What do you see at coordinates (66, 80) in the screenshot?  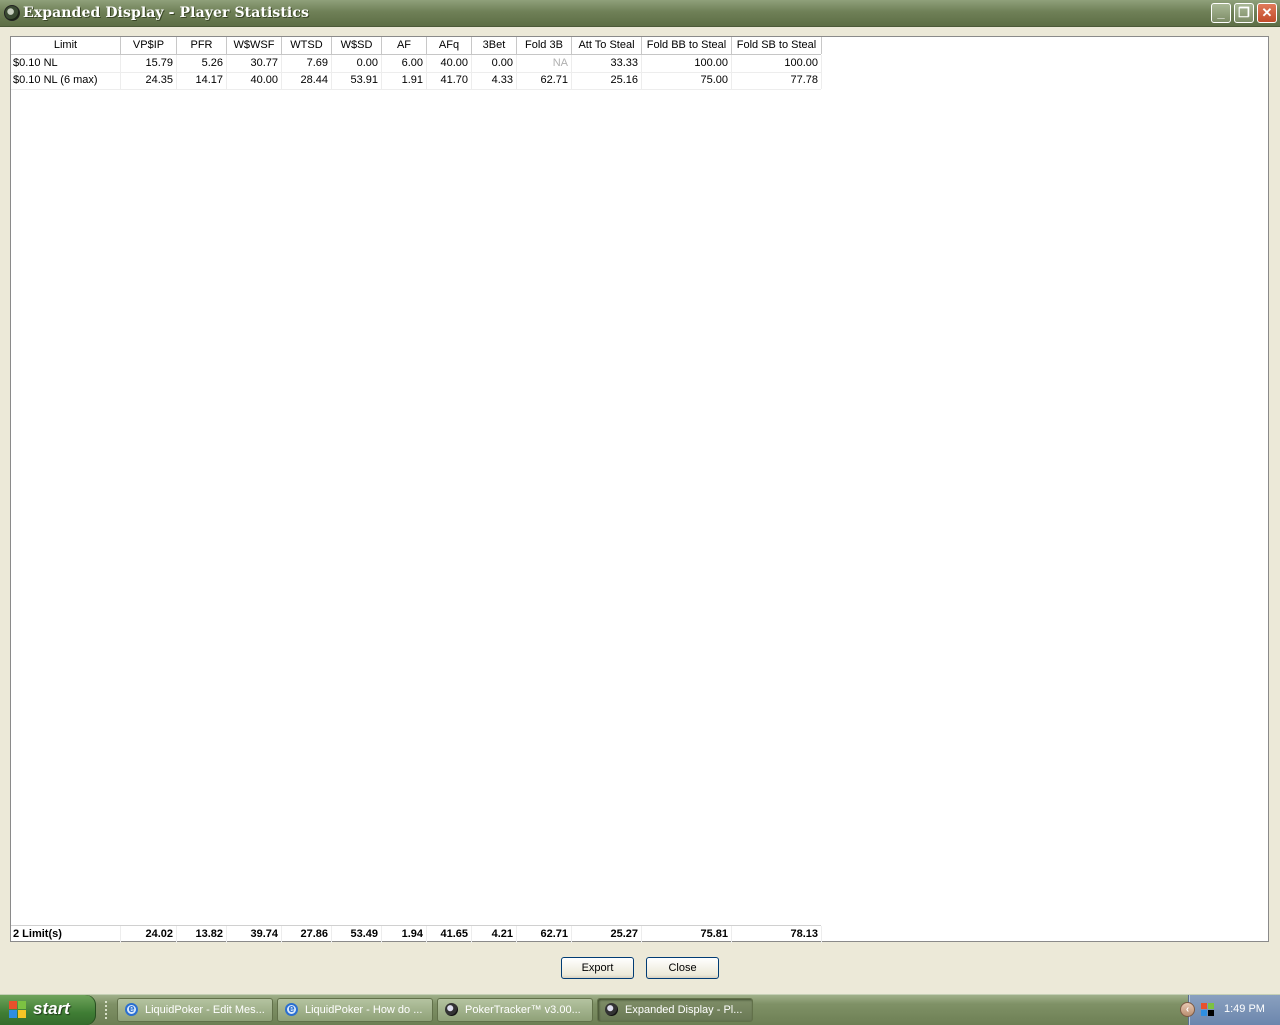 I see `cell-limit: $0.10 NL (6 max)` at bounding box center [66, 80].